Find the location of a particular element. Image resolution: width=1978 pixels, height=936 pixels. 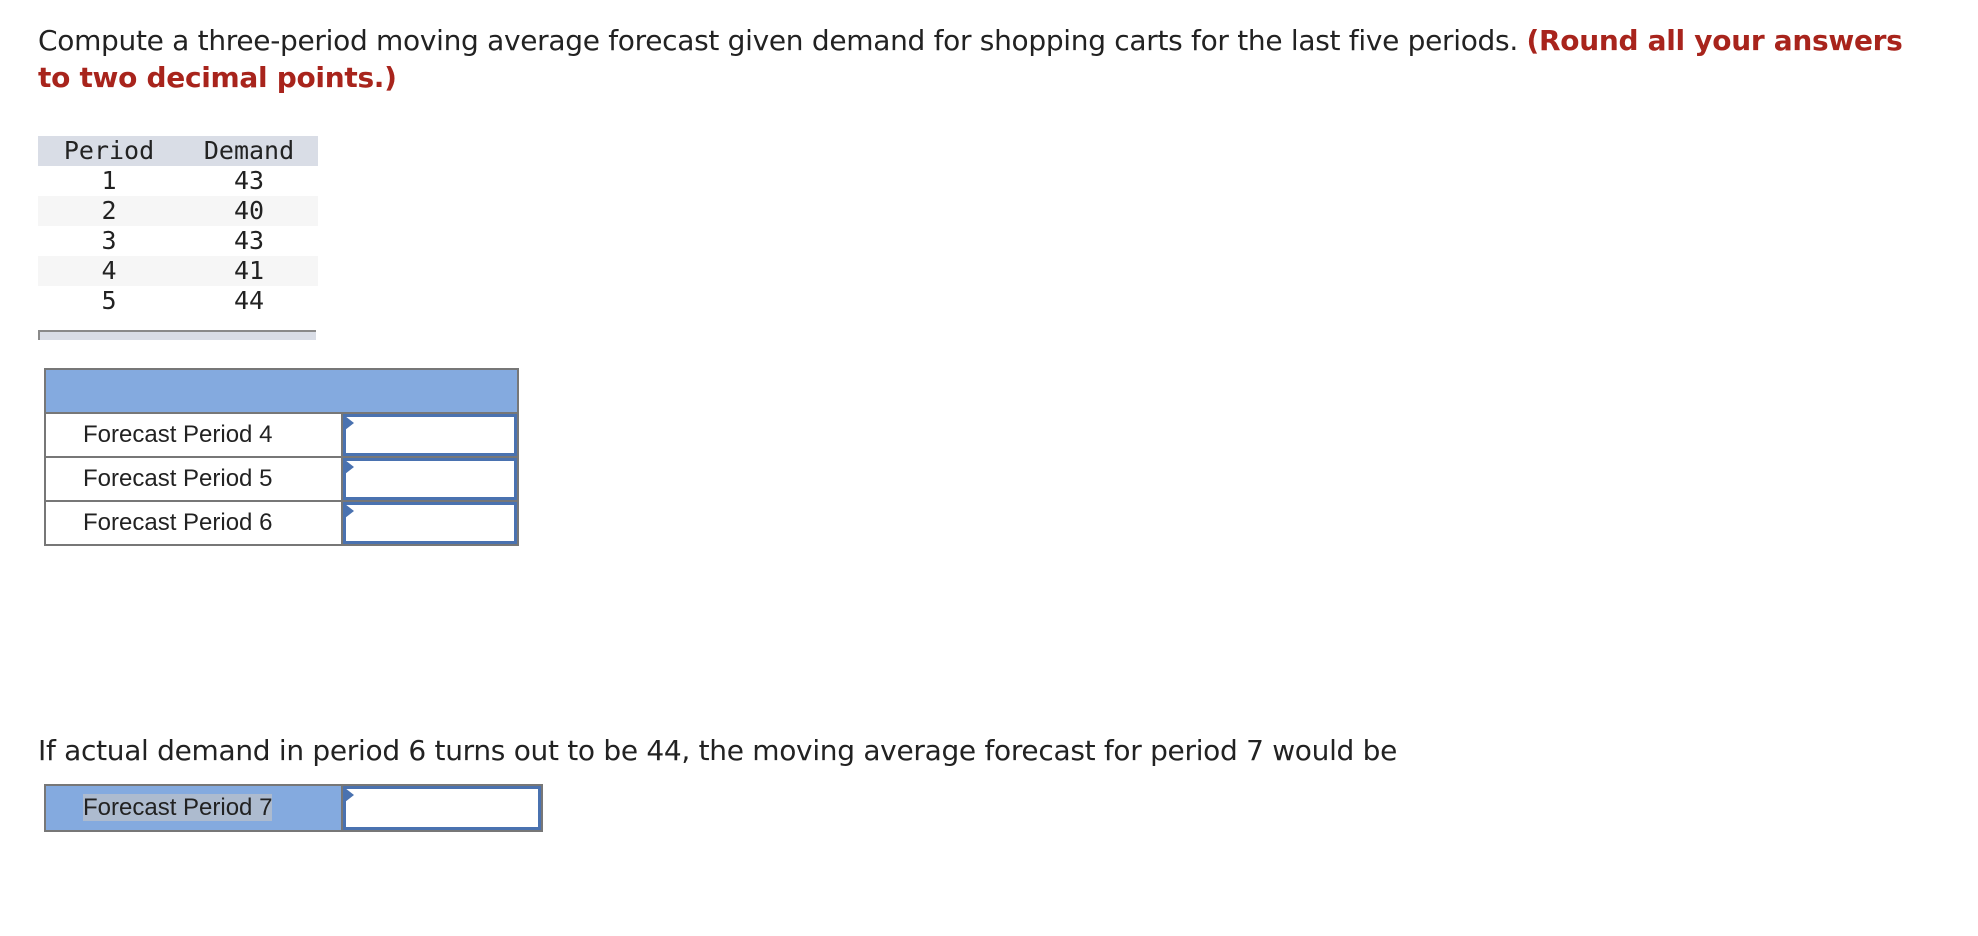

forecast-period-7-input is located at coordinates (442, 808).